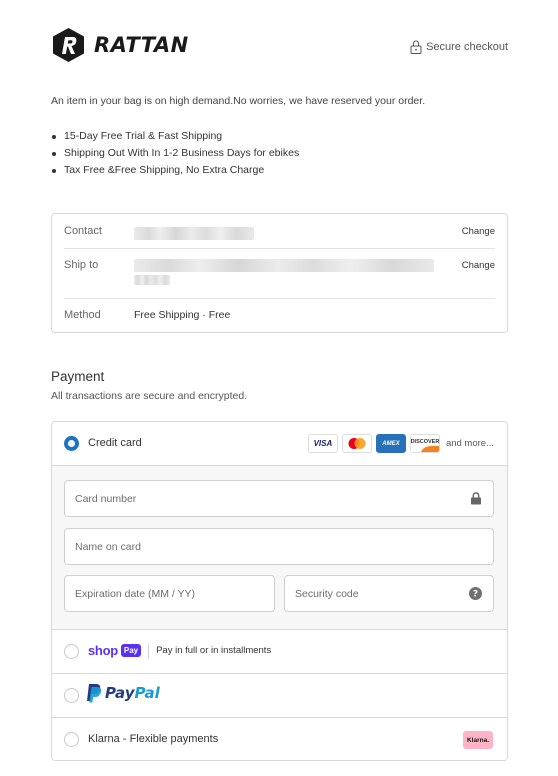 This screenshot has width=558, height=776. Describe the element at coordinates (478, 265) in the screenshot. I see `change-address-link: Change` at that location.